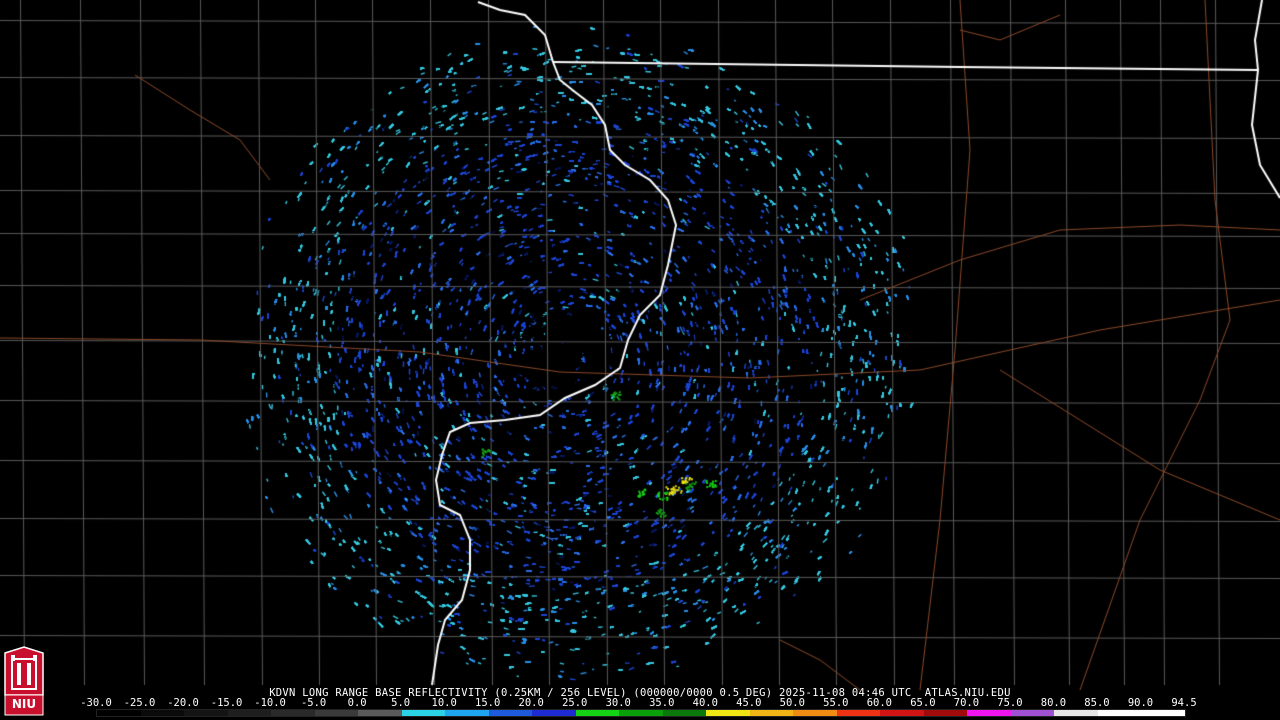  I want to click on logo-label: NIU, so click(24, 704).